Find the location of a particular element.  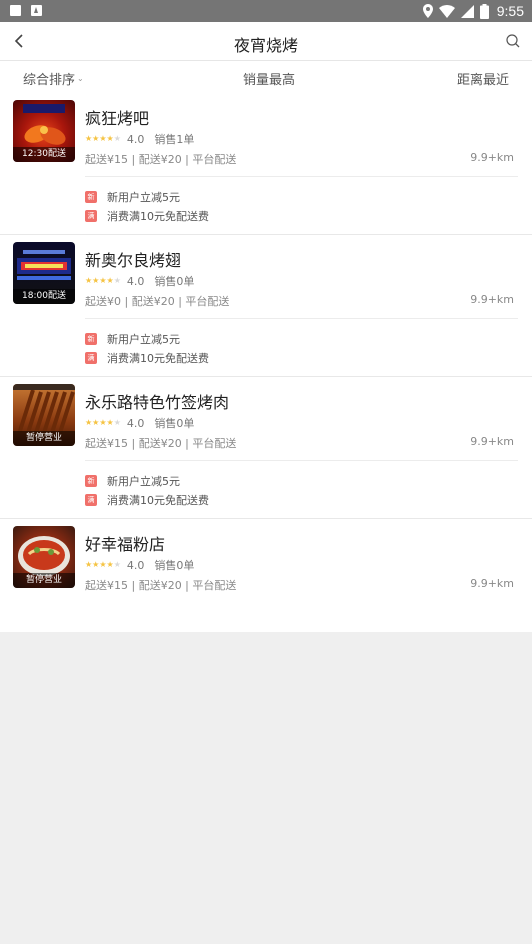

shop-name: 永乐路特色竹签烤肉 is located at coordinates (157, 402).